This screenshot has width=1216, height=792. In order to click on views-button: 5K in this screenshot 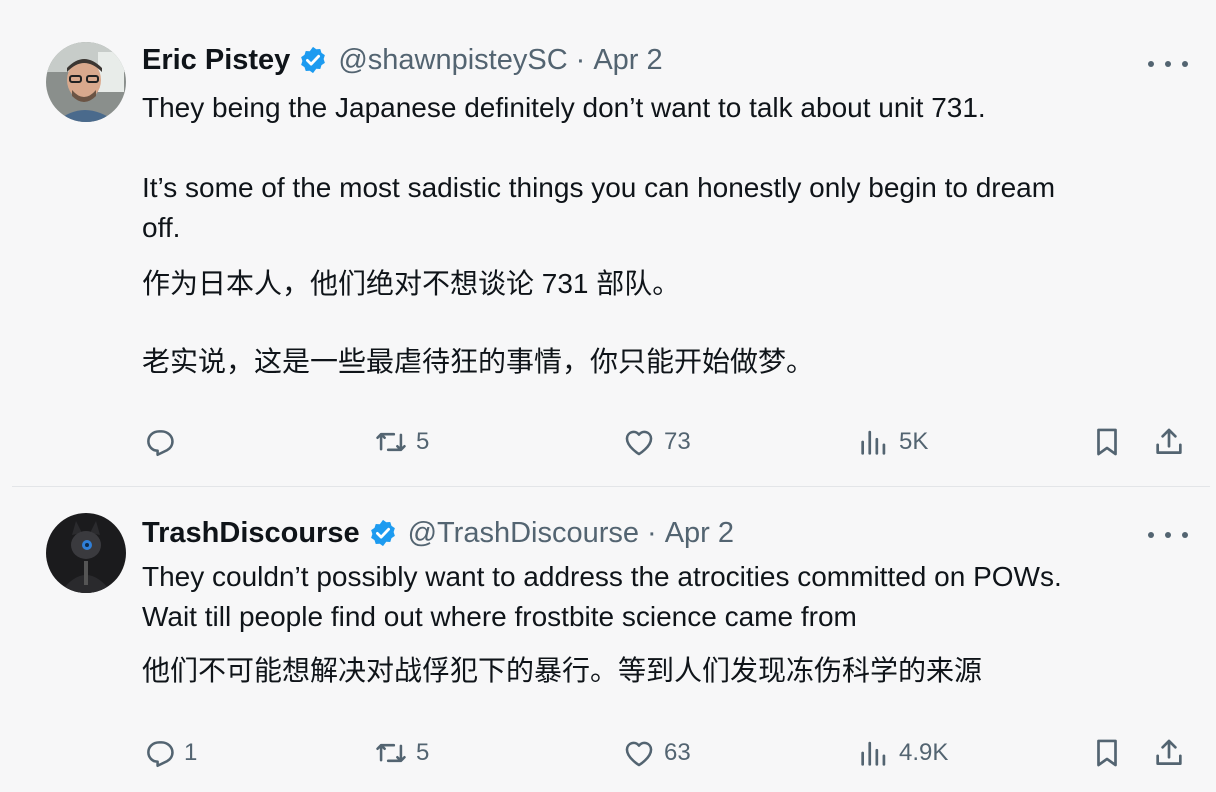, I will do `click(892, 442)`.